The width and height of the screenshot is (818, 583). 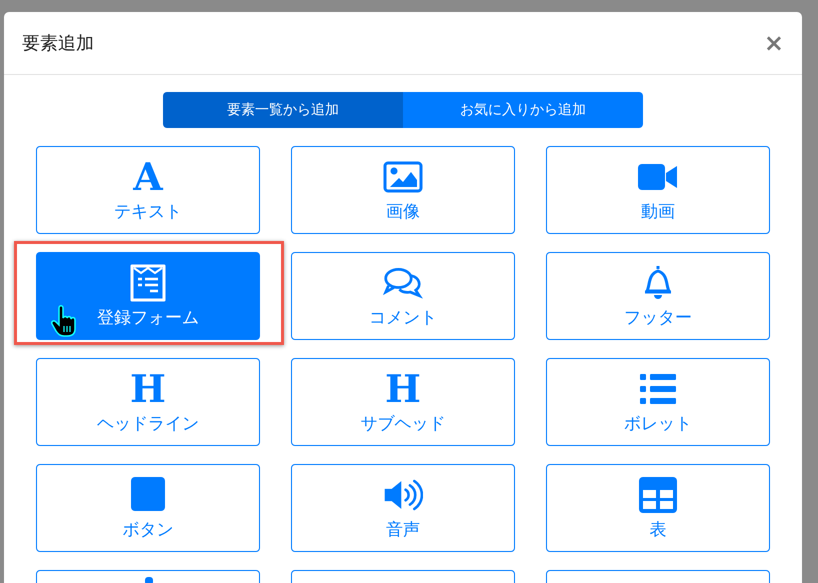 I want to click on tab: 要素一覧から追加, so click(x=283, y=110).